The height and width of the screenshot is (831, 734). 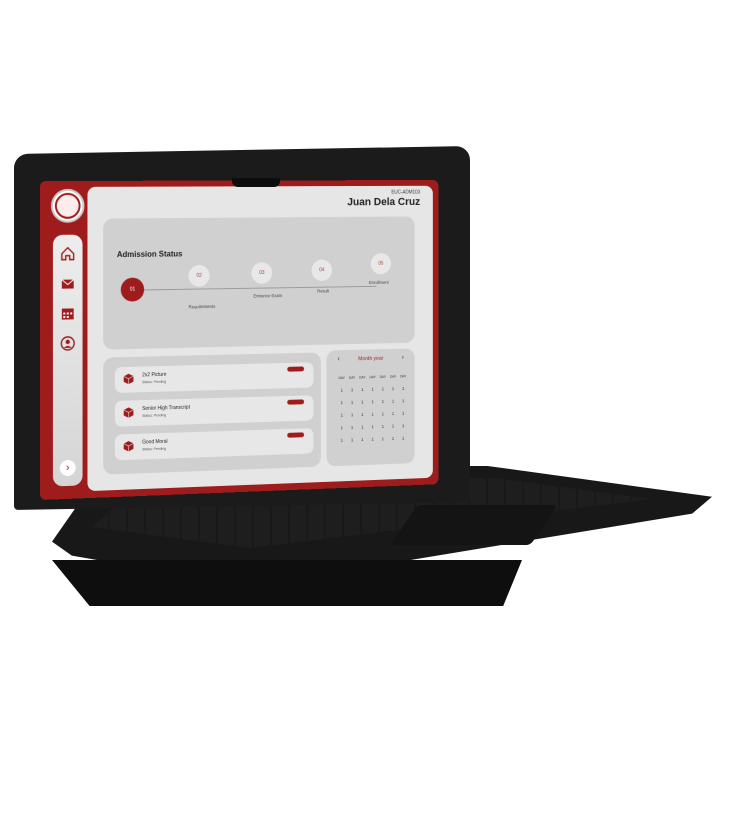 I want to click on calendar-header: ‹ Month year ›, so click(x=370, y=360).